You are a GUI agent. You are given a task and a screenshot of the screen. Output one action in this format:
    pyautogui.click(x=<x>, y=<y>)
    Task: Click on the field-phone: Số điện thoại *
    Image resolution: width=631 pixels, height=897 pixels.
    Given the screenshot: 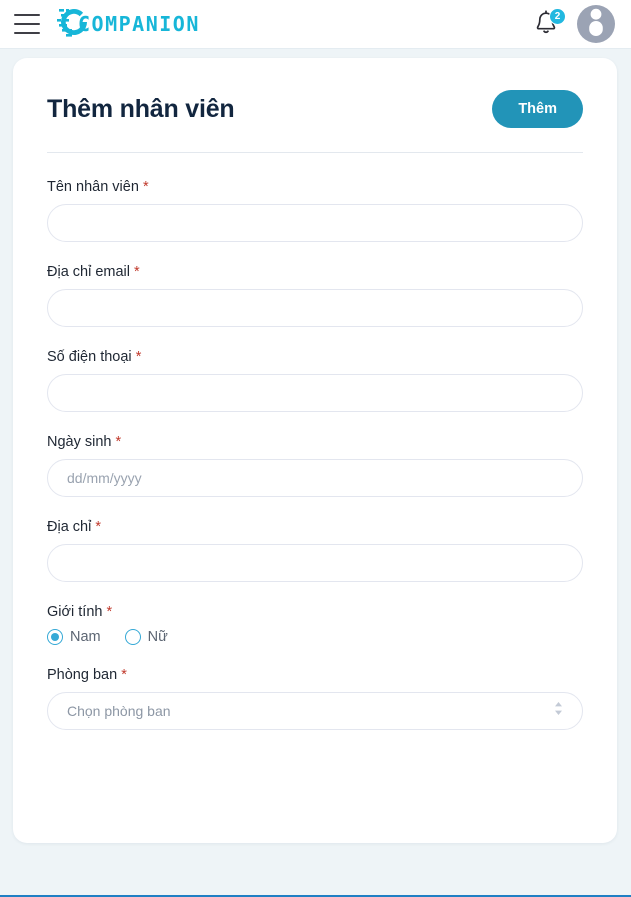 What is the action you would take?
    pyautogui.click(x=315, y=380)
    